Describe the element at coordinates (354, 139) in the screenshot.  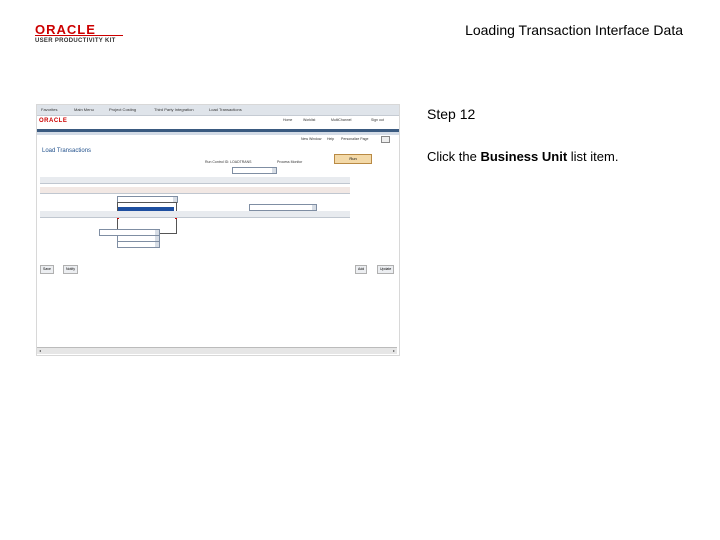
I see `personalize-link: Personalize Page` at that location.